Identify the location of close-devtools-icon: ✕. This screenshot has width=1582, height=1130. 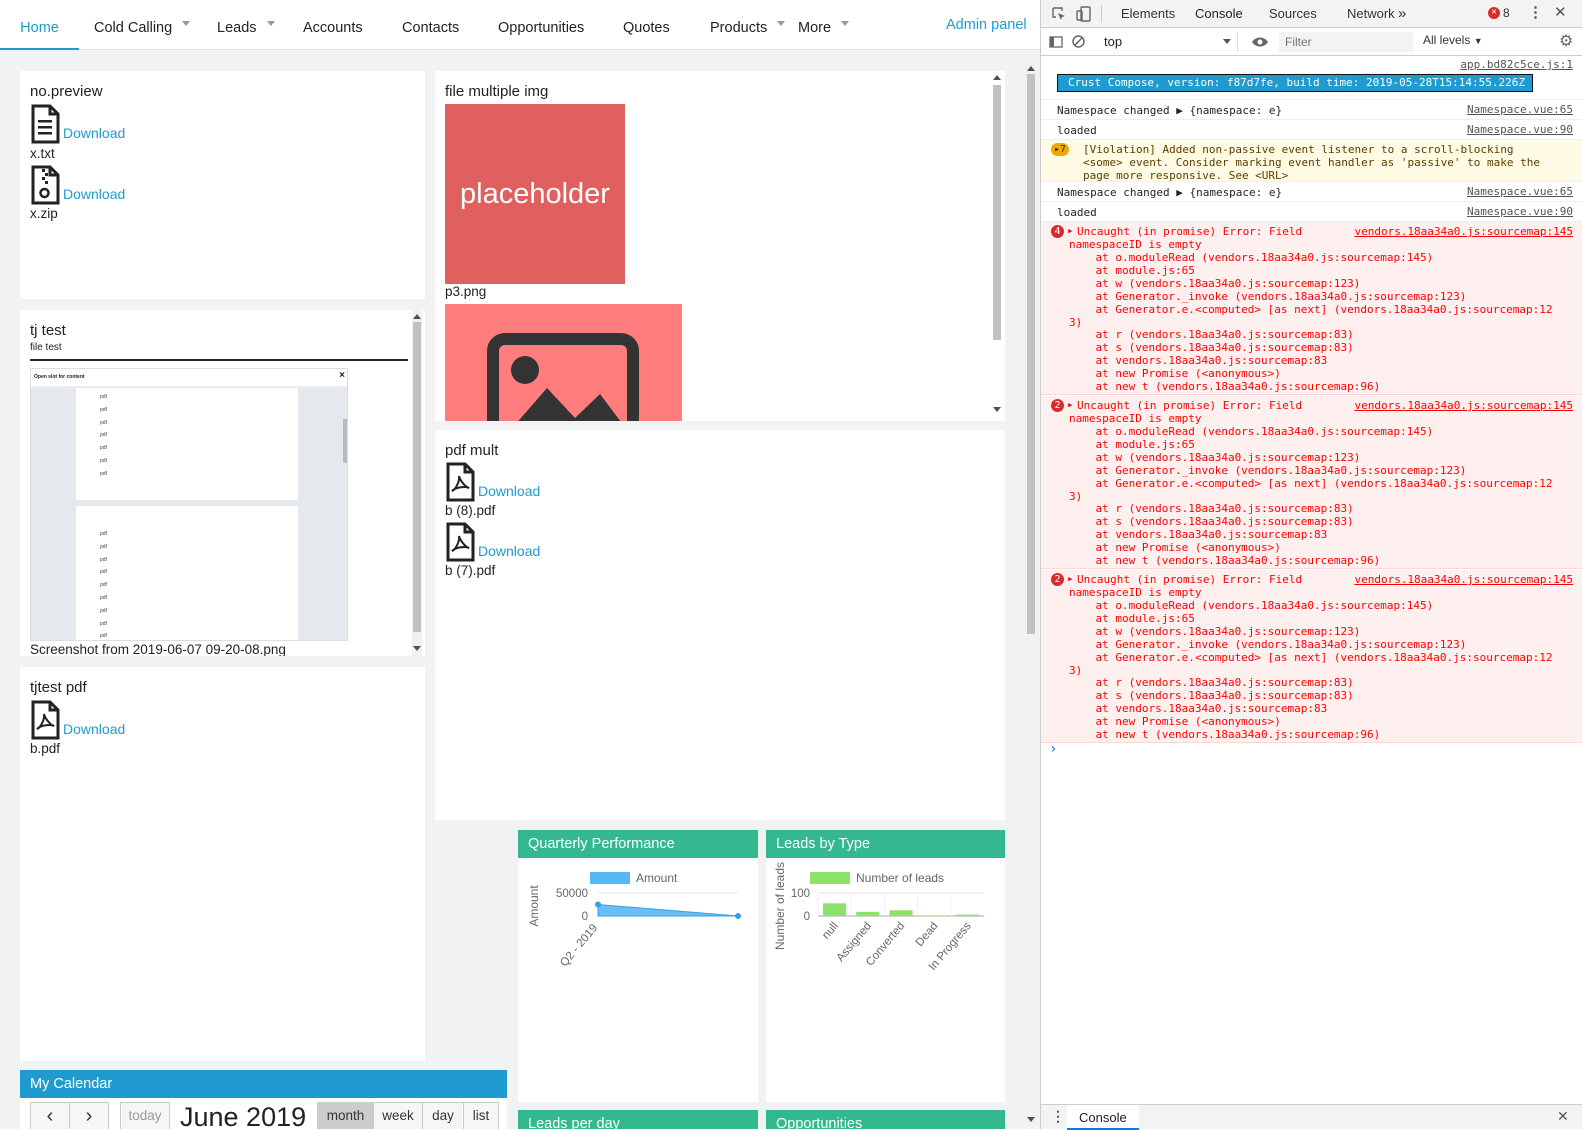
(1560, 12).